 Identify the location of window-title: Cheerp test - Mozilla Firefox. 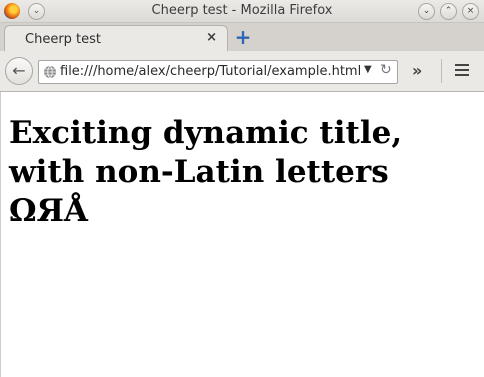
(242, 10).